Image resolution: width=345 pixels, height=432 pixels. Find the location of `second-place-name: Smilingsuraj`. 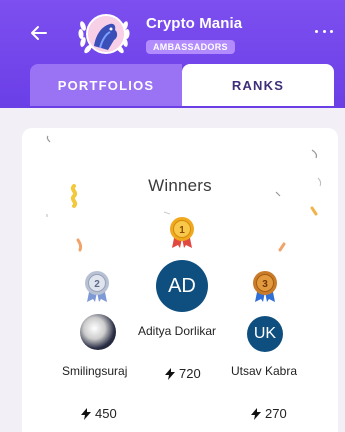

second-place-name: Smilingsuraj is located at coordinates (95, 371).